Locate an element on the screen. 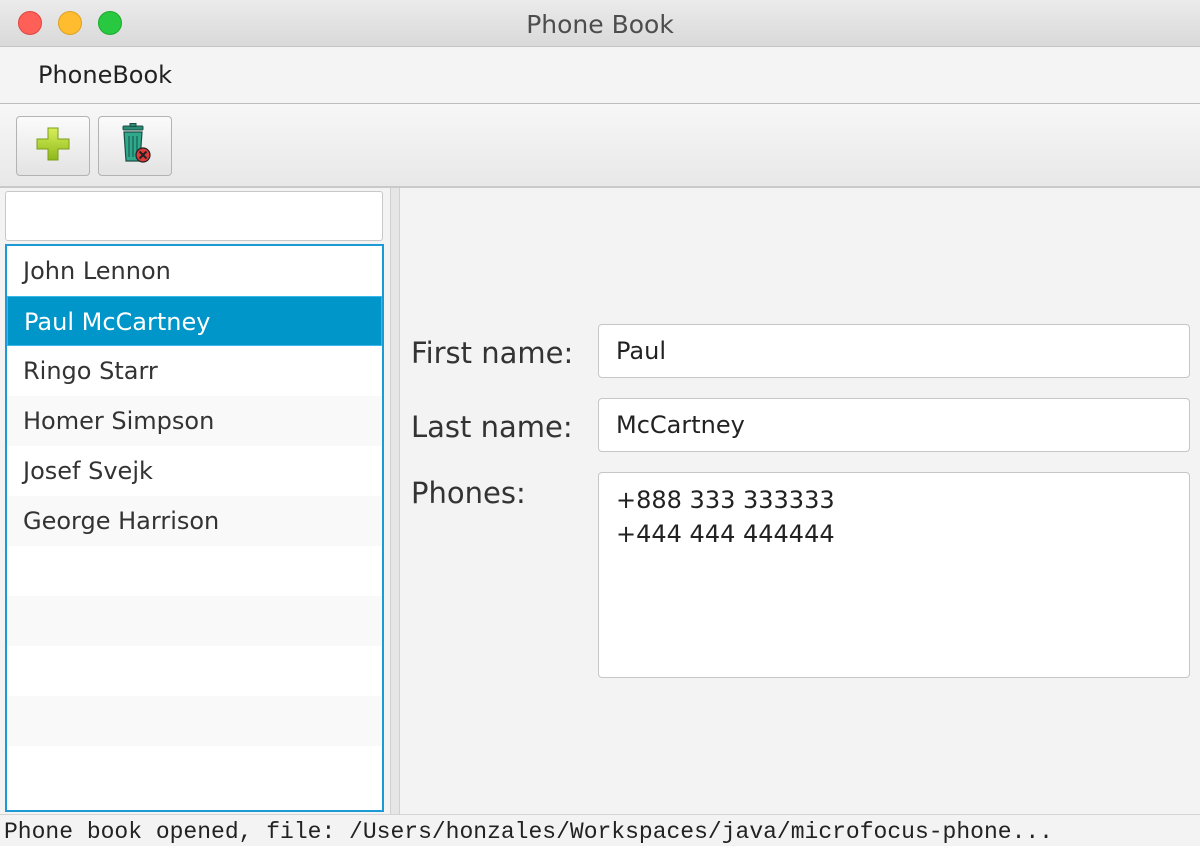  split-pane-divider is located at coordinates (395, 501).